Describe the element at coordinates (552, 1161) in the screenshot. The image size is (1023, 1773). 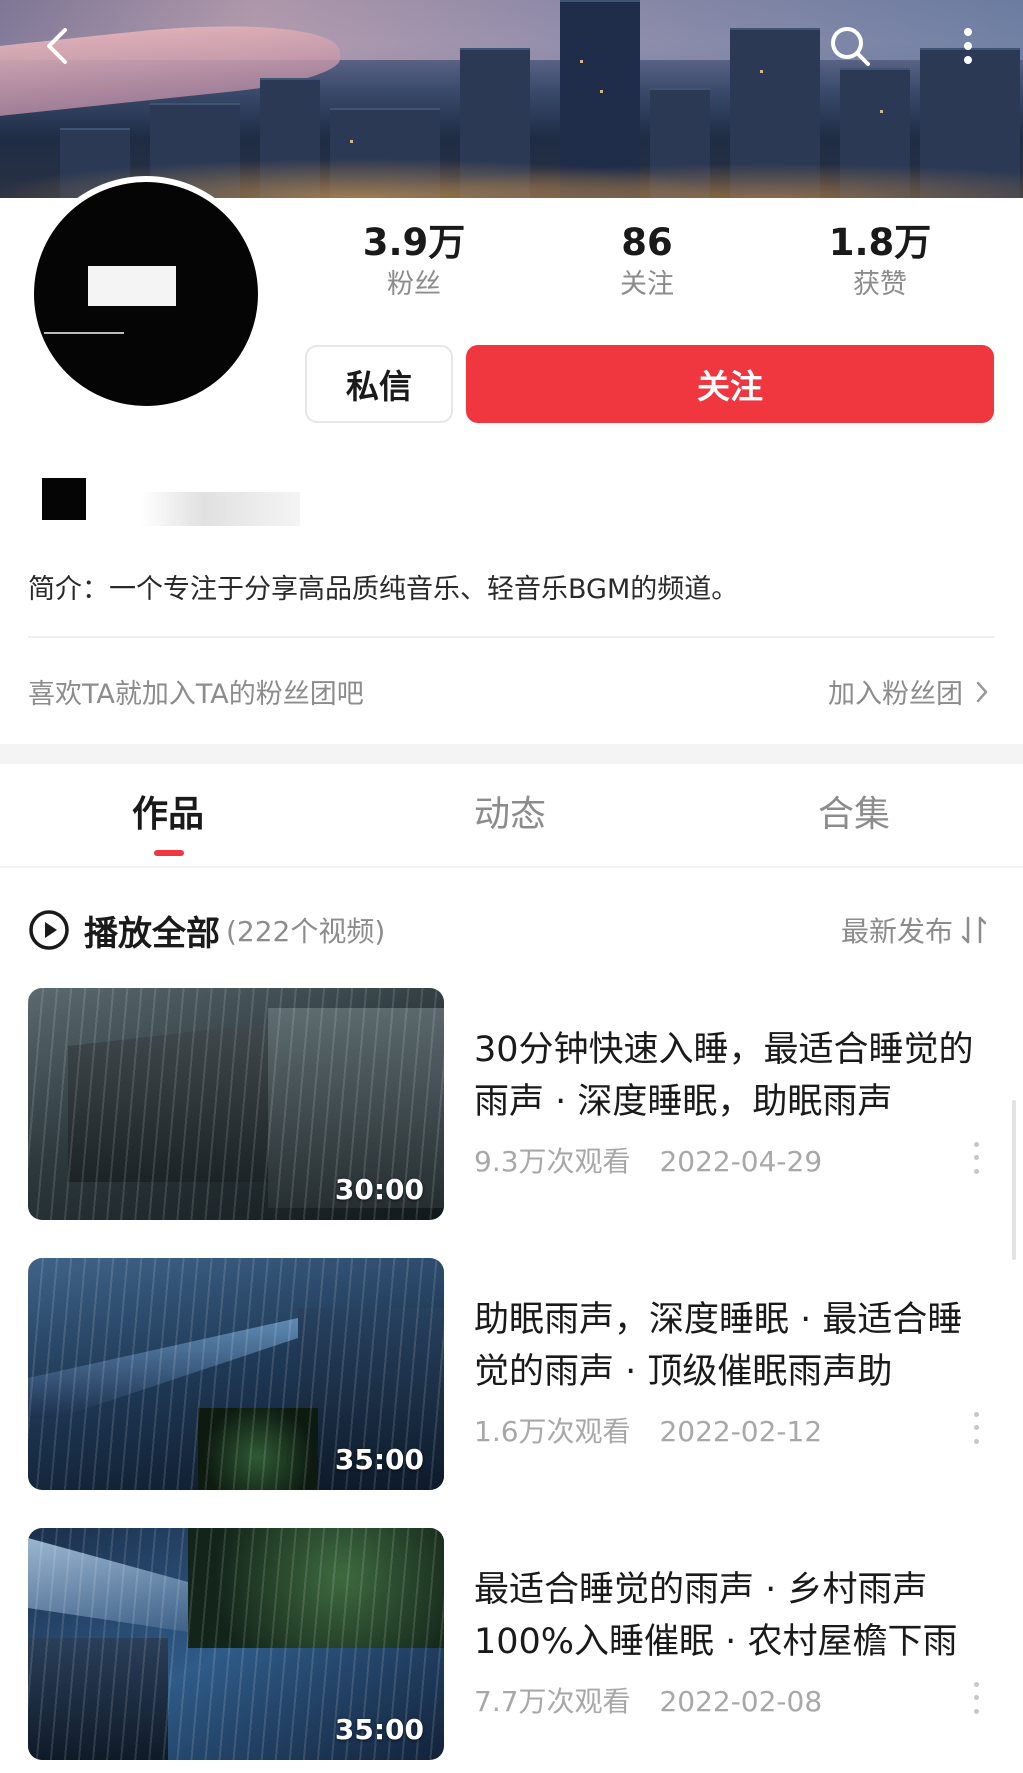
I see `video-views: 9.3万次观看` at that location.